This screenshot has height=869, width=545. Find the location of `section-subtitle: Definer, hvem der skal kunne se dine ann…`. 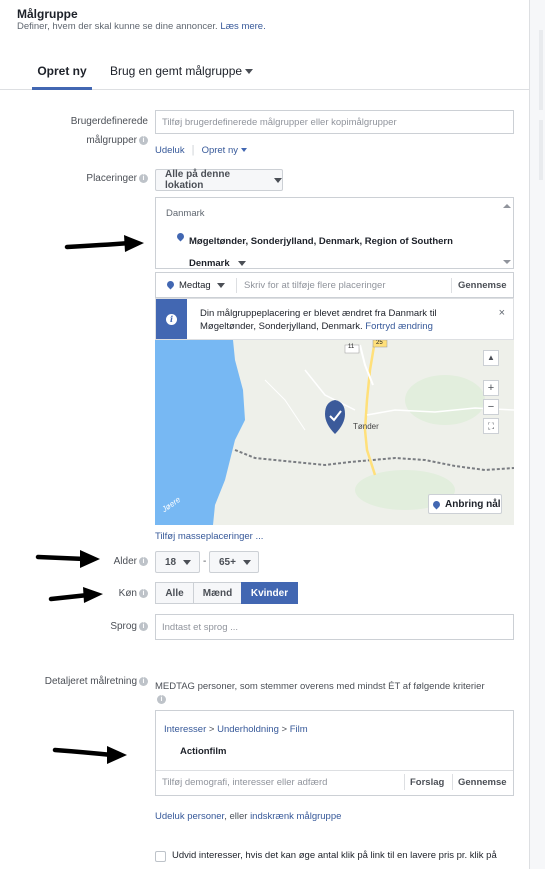

section-subtitle: Definer, hvem der skal kunne se dine ann… is located at coordinates (141, 26).